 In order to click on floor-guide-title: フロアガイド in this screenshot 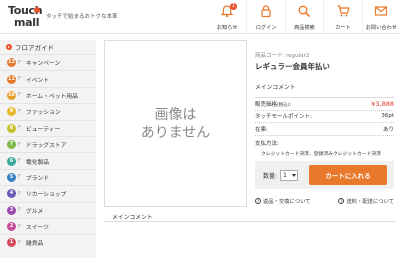, I will do `click(48, 47)`.